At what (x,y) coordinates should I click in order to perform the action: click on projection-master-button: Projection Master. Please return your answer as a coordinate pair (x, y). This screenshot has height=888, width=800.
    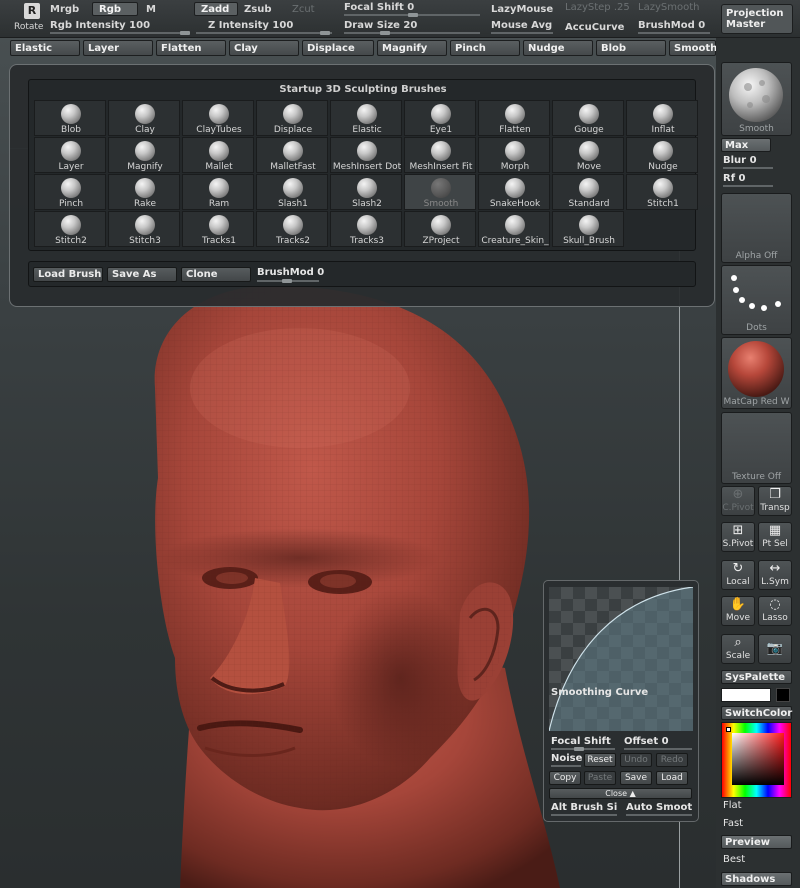
    Looking at the image, I should click on (757, 19).